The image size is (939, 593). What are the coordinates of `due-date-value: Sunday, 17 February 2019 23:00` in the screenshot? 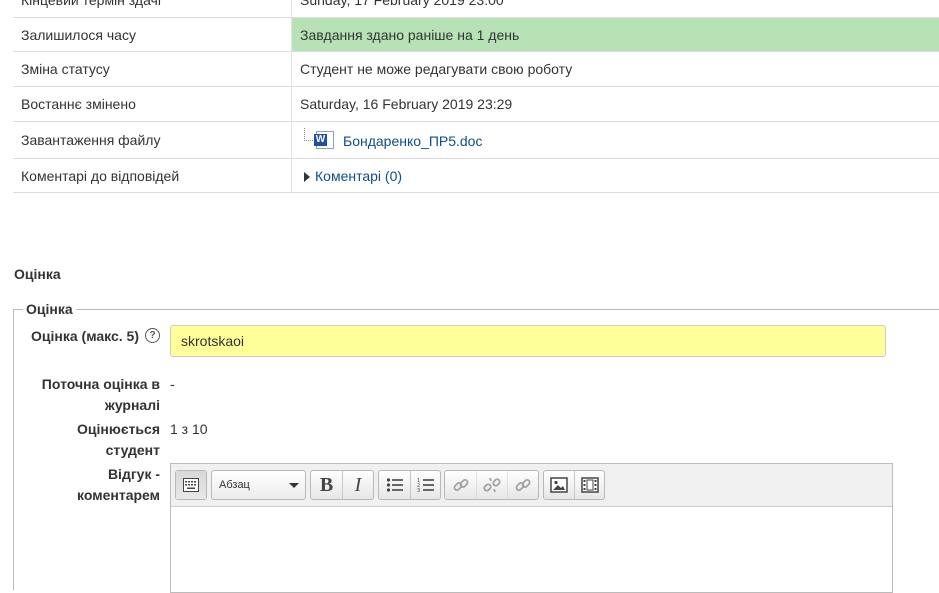 It's located at (615, 9).